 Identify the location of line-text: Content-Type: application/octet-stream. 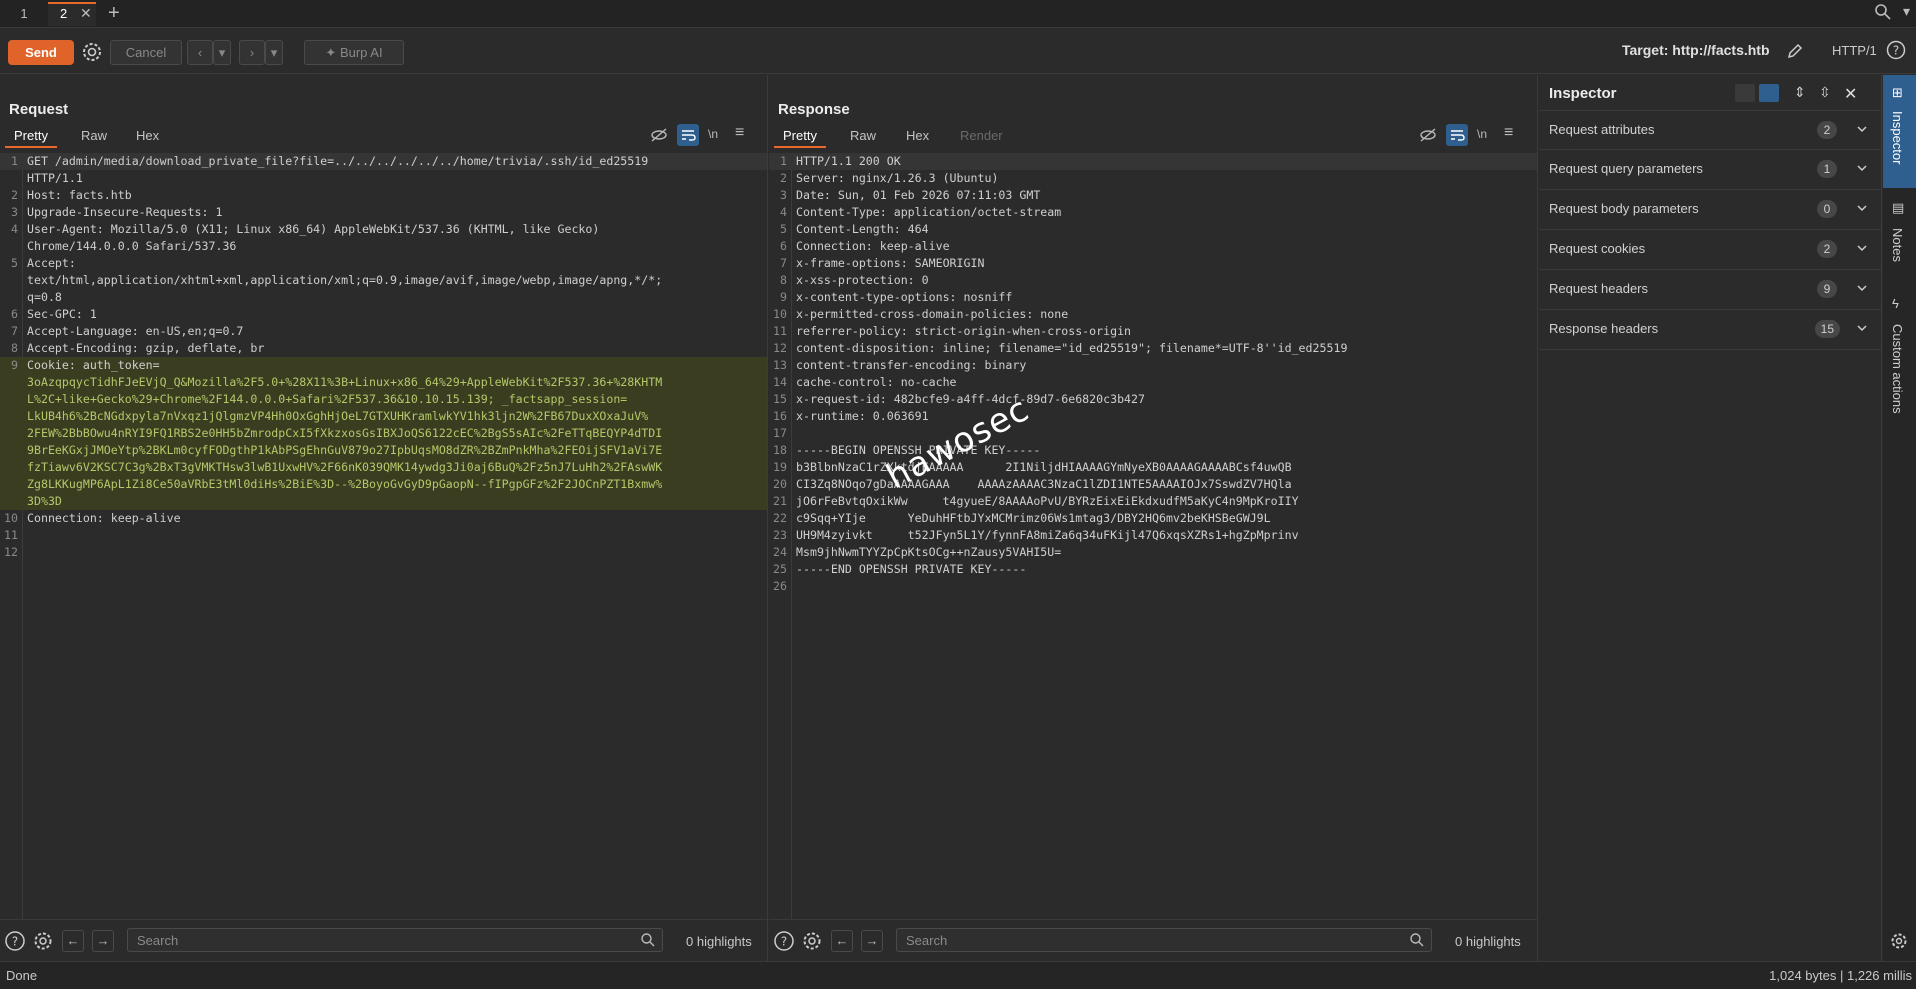
(929, 212).